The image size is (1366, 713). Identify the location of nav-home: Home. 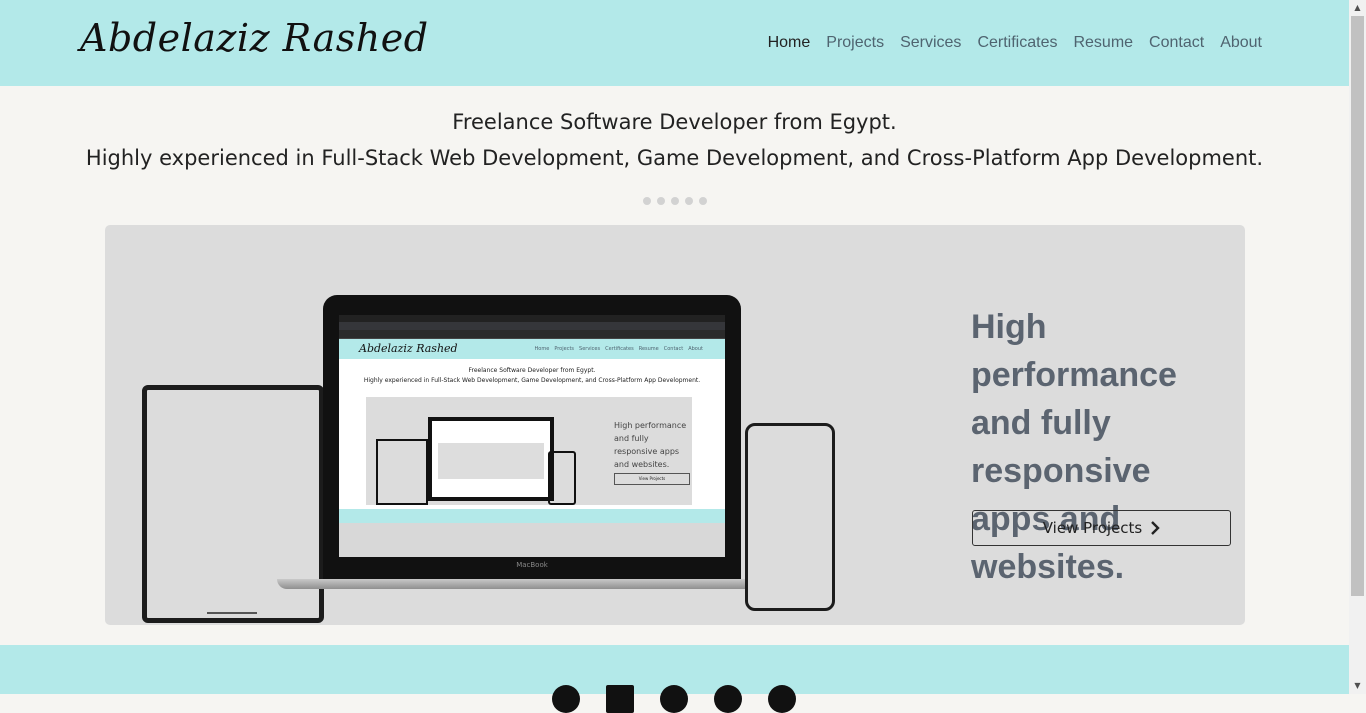
(789, 43).